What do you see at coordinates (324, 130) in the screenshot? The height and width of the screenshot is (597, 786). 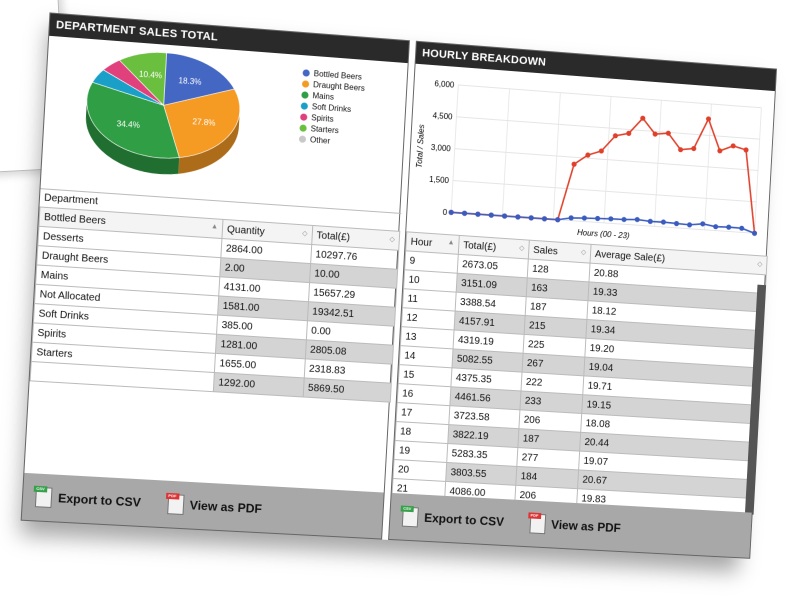 I see `legend-label: Starters` at bounding box center [324, 130].